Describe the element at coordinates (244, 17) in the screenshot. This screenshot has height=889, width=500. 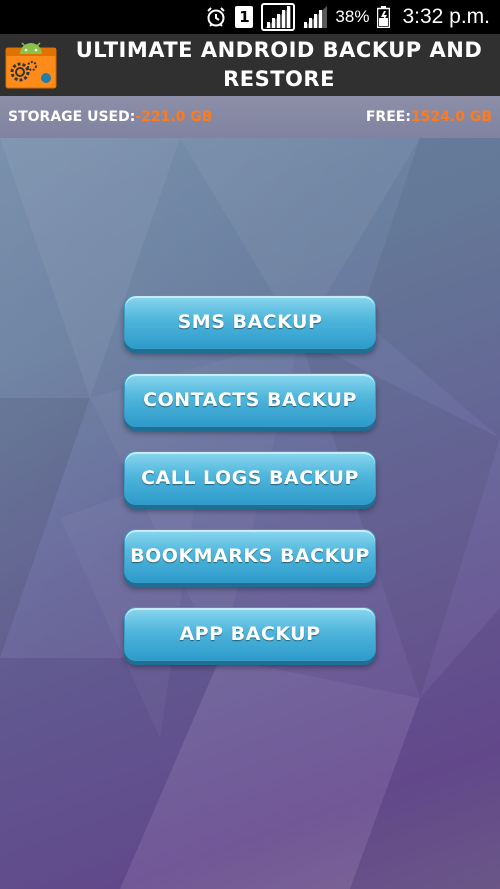
I see `sim-icon: 1` at that location.